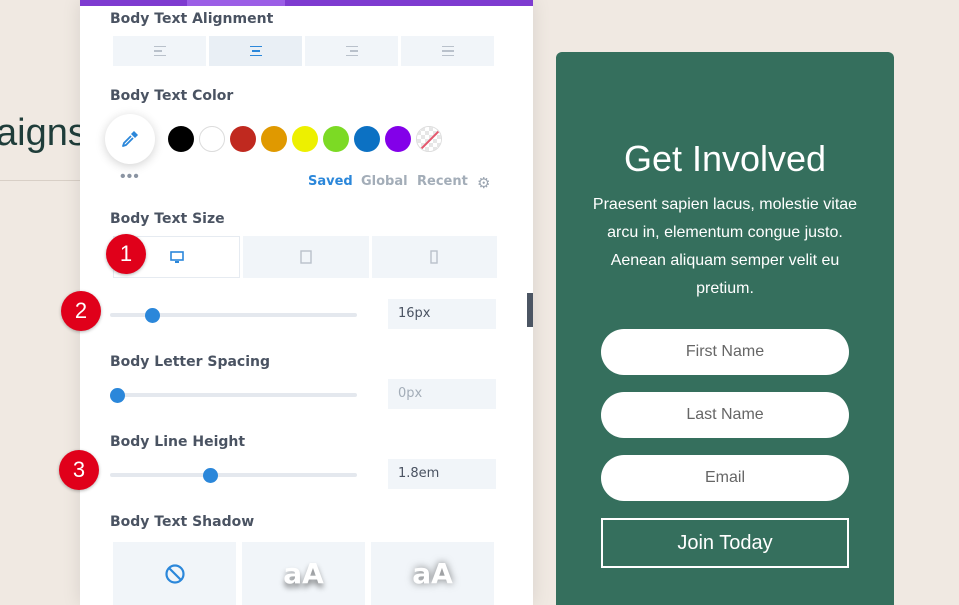 This screenshot has height=605, width=959. I want to click on swatch-green, so click(336, 139).